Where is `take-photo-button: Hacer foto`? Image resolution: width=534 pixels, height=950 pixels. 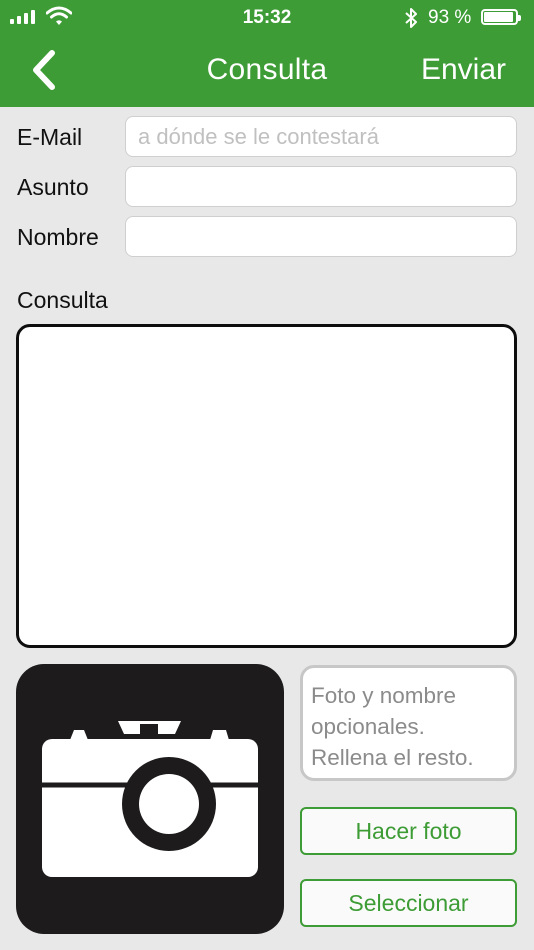
take-photo-button: Hacer foto is located at coordinates (408, 831).